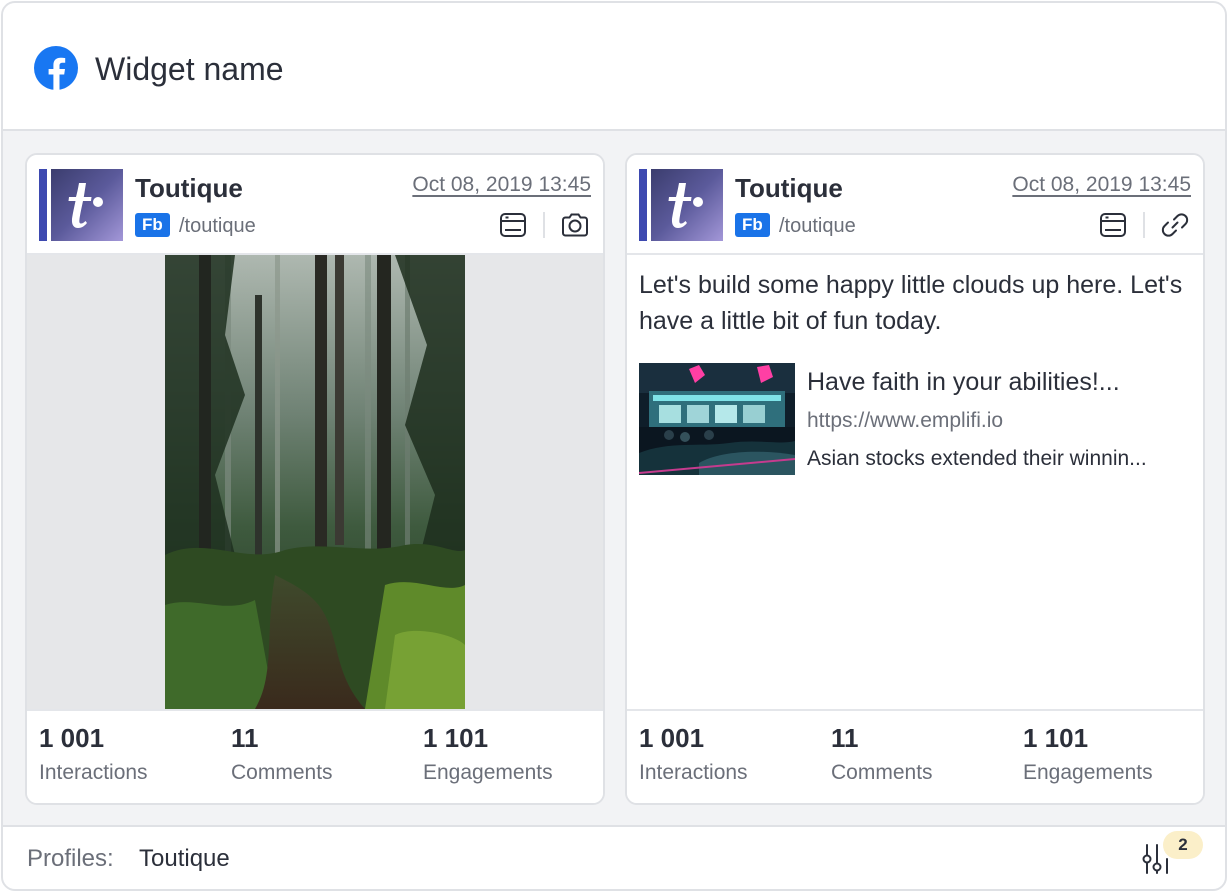 The height and width of the screenshot is (892, 1228). Describe the element at coordinates (184, 858) in the screenshot. I see `profiles-value: Toutique` at that location.